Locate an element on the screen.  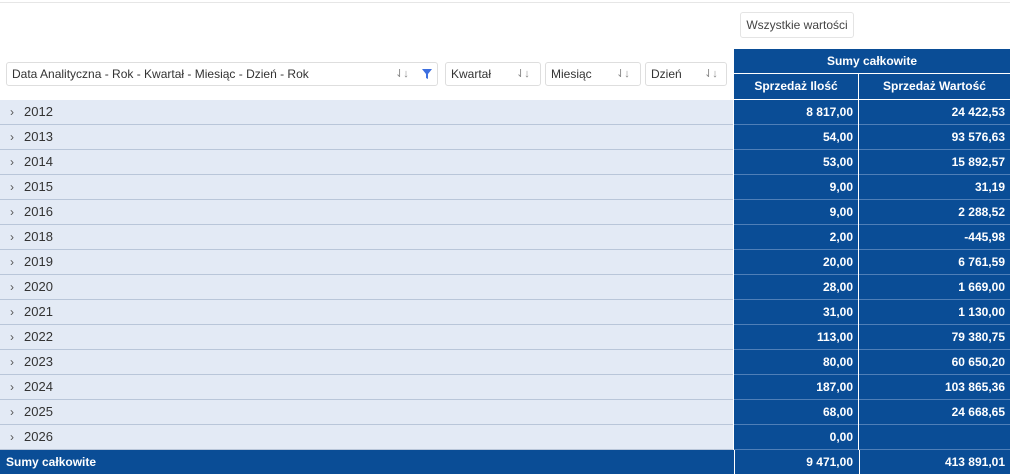
table-row: › 2018 2,00 -445,98 is located at coordinates (505, 237).